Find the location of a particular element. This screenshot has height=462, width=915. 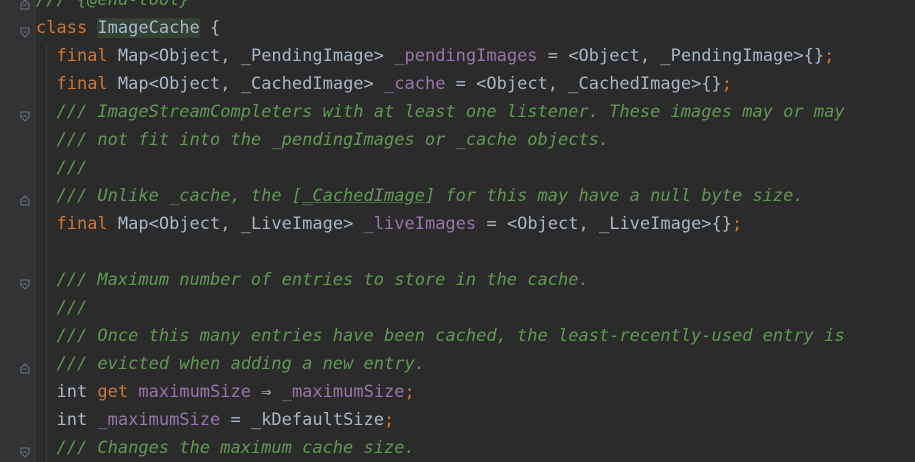

code-line: class ImageCache { is located at coordinates (128, 28).